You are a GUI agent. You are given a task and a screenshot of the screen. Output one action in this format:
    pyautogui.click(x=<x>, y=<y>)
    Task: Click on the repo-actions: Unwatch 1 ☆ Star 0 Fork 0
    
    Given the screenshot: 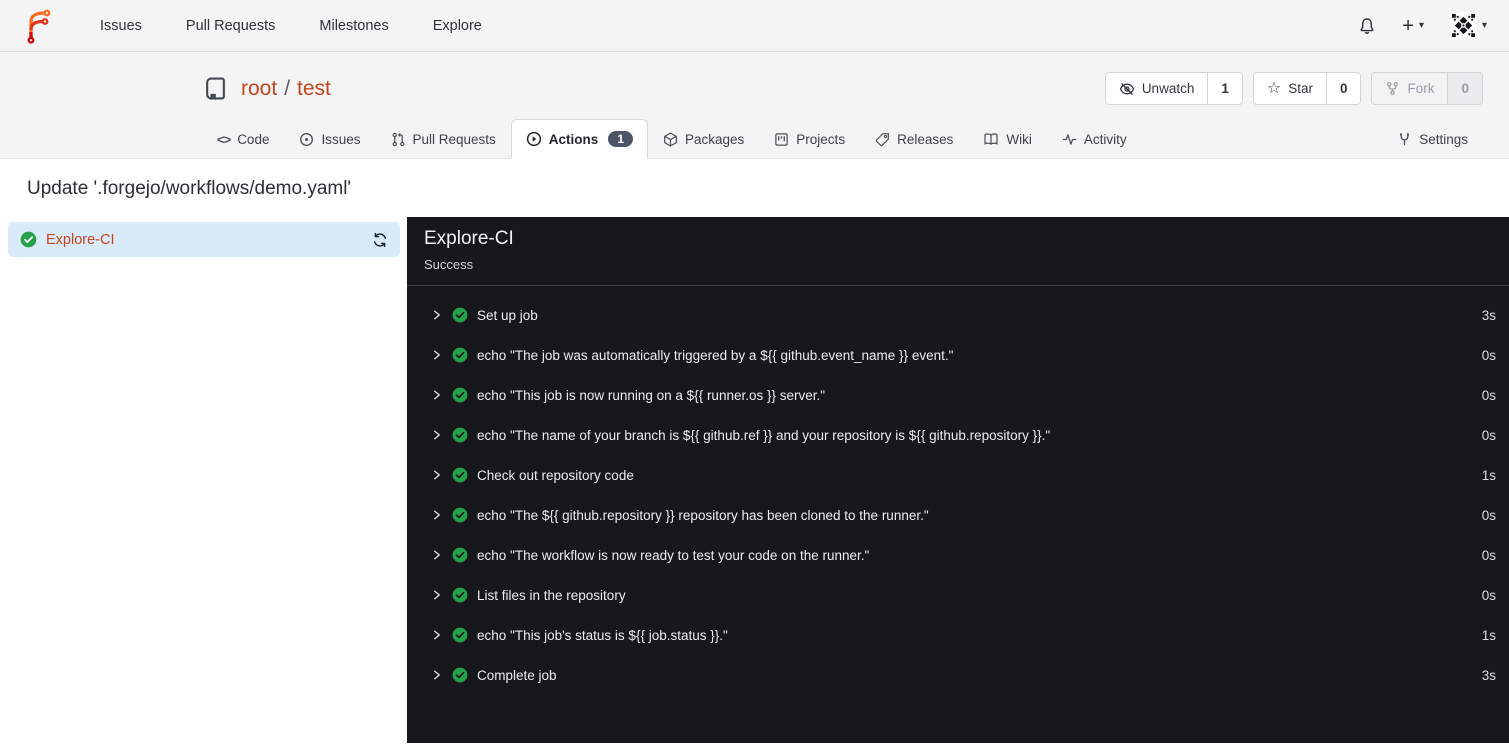 What is the action you would take?
    pyautogui.click(x=1293, y=88)
    